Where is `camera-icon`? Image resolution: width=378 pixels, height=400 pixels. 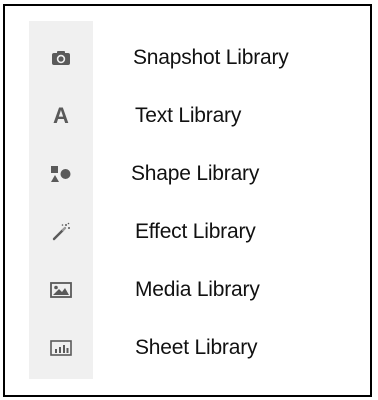
camera-icon is located at coordinates (61, 58).